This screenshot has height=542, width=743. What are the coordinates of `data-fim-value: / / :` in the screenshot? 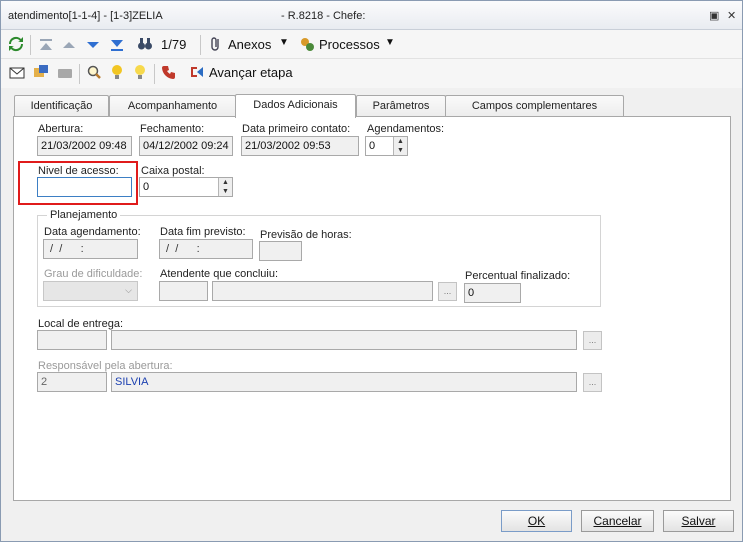 It's located at (181, 249).